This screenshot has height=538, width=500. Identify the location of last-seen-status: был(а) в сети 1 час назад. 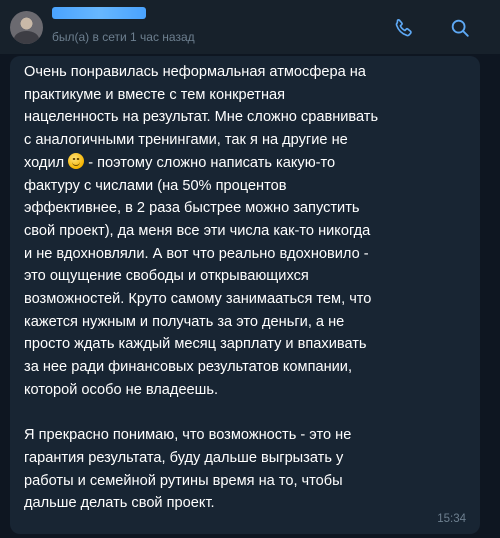
(123, 37).